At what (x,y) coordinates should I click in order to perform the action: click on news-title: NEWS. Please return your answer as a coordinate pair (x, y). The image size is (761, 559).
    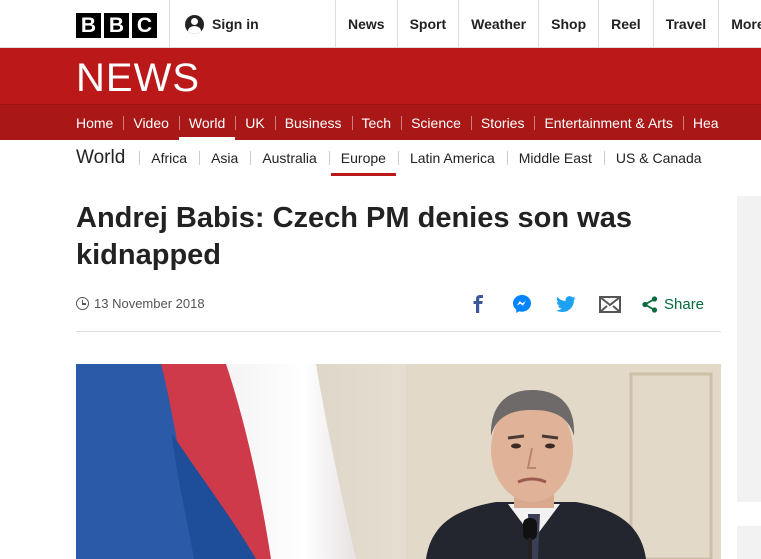
    Looking at the image, I should click on (138, 78).